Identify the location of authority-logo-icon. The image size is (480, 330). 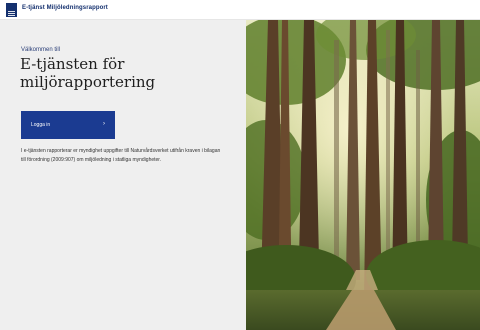
(11, 10).